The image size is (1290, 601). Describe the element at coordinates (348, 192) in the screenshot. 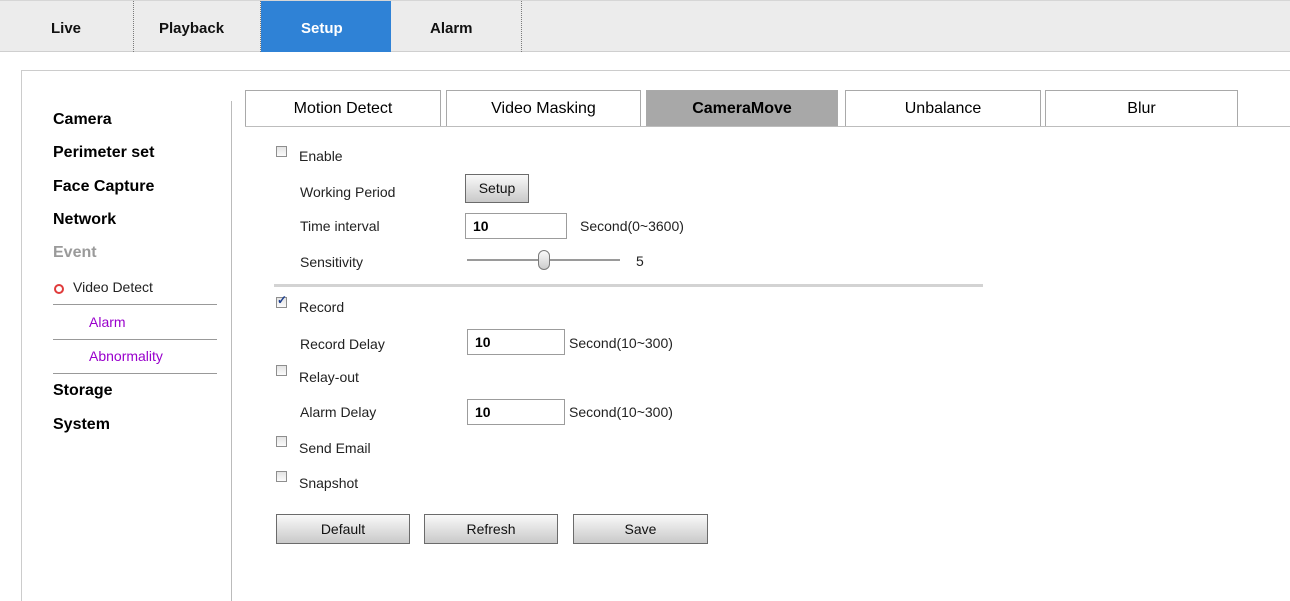

I see `working-period-label: Working Period` at that location.